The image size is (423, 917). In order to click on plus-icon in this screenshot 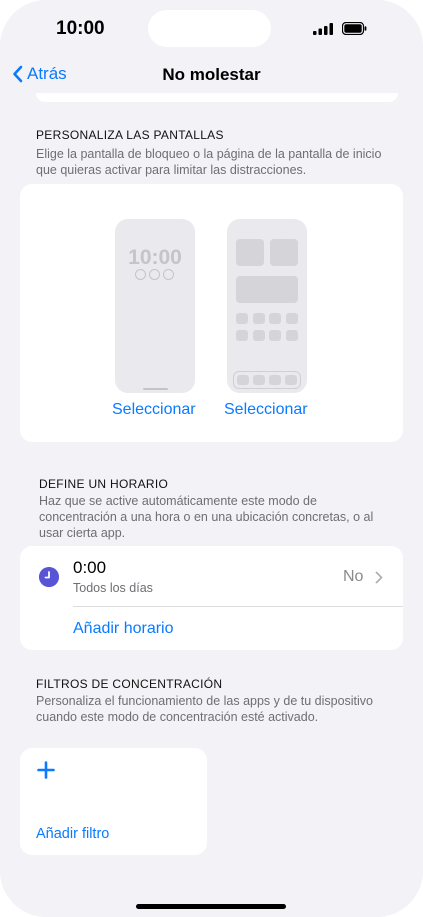, I will do `click(46, 770)`.